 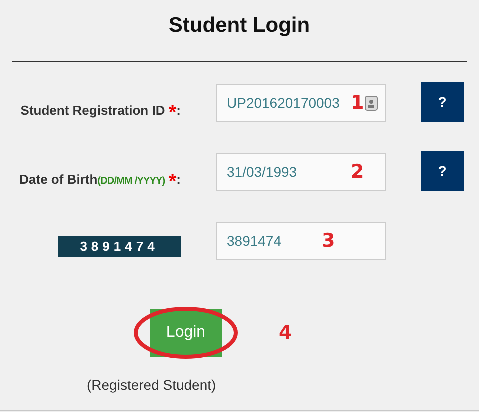 I want to click on annotation-number: 1, so click(x=357, y=103).